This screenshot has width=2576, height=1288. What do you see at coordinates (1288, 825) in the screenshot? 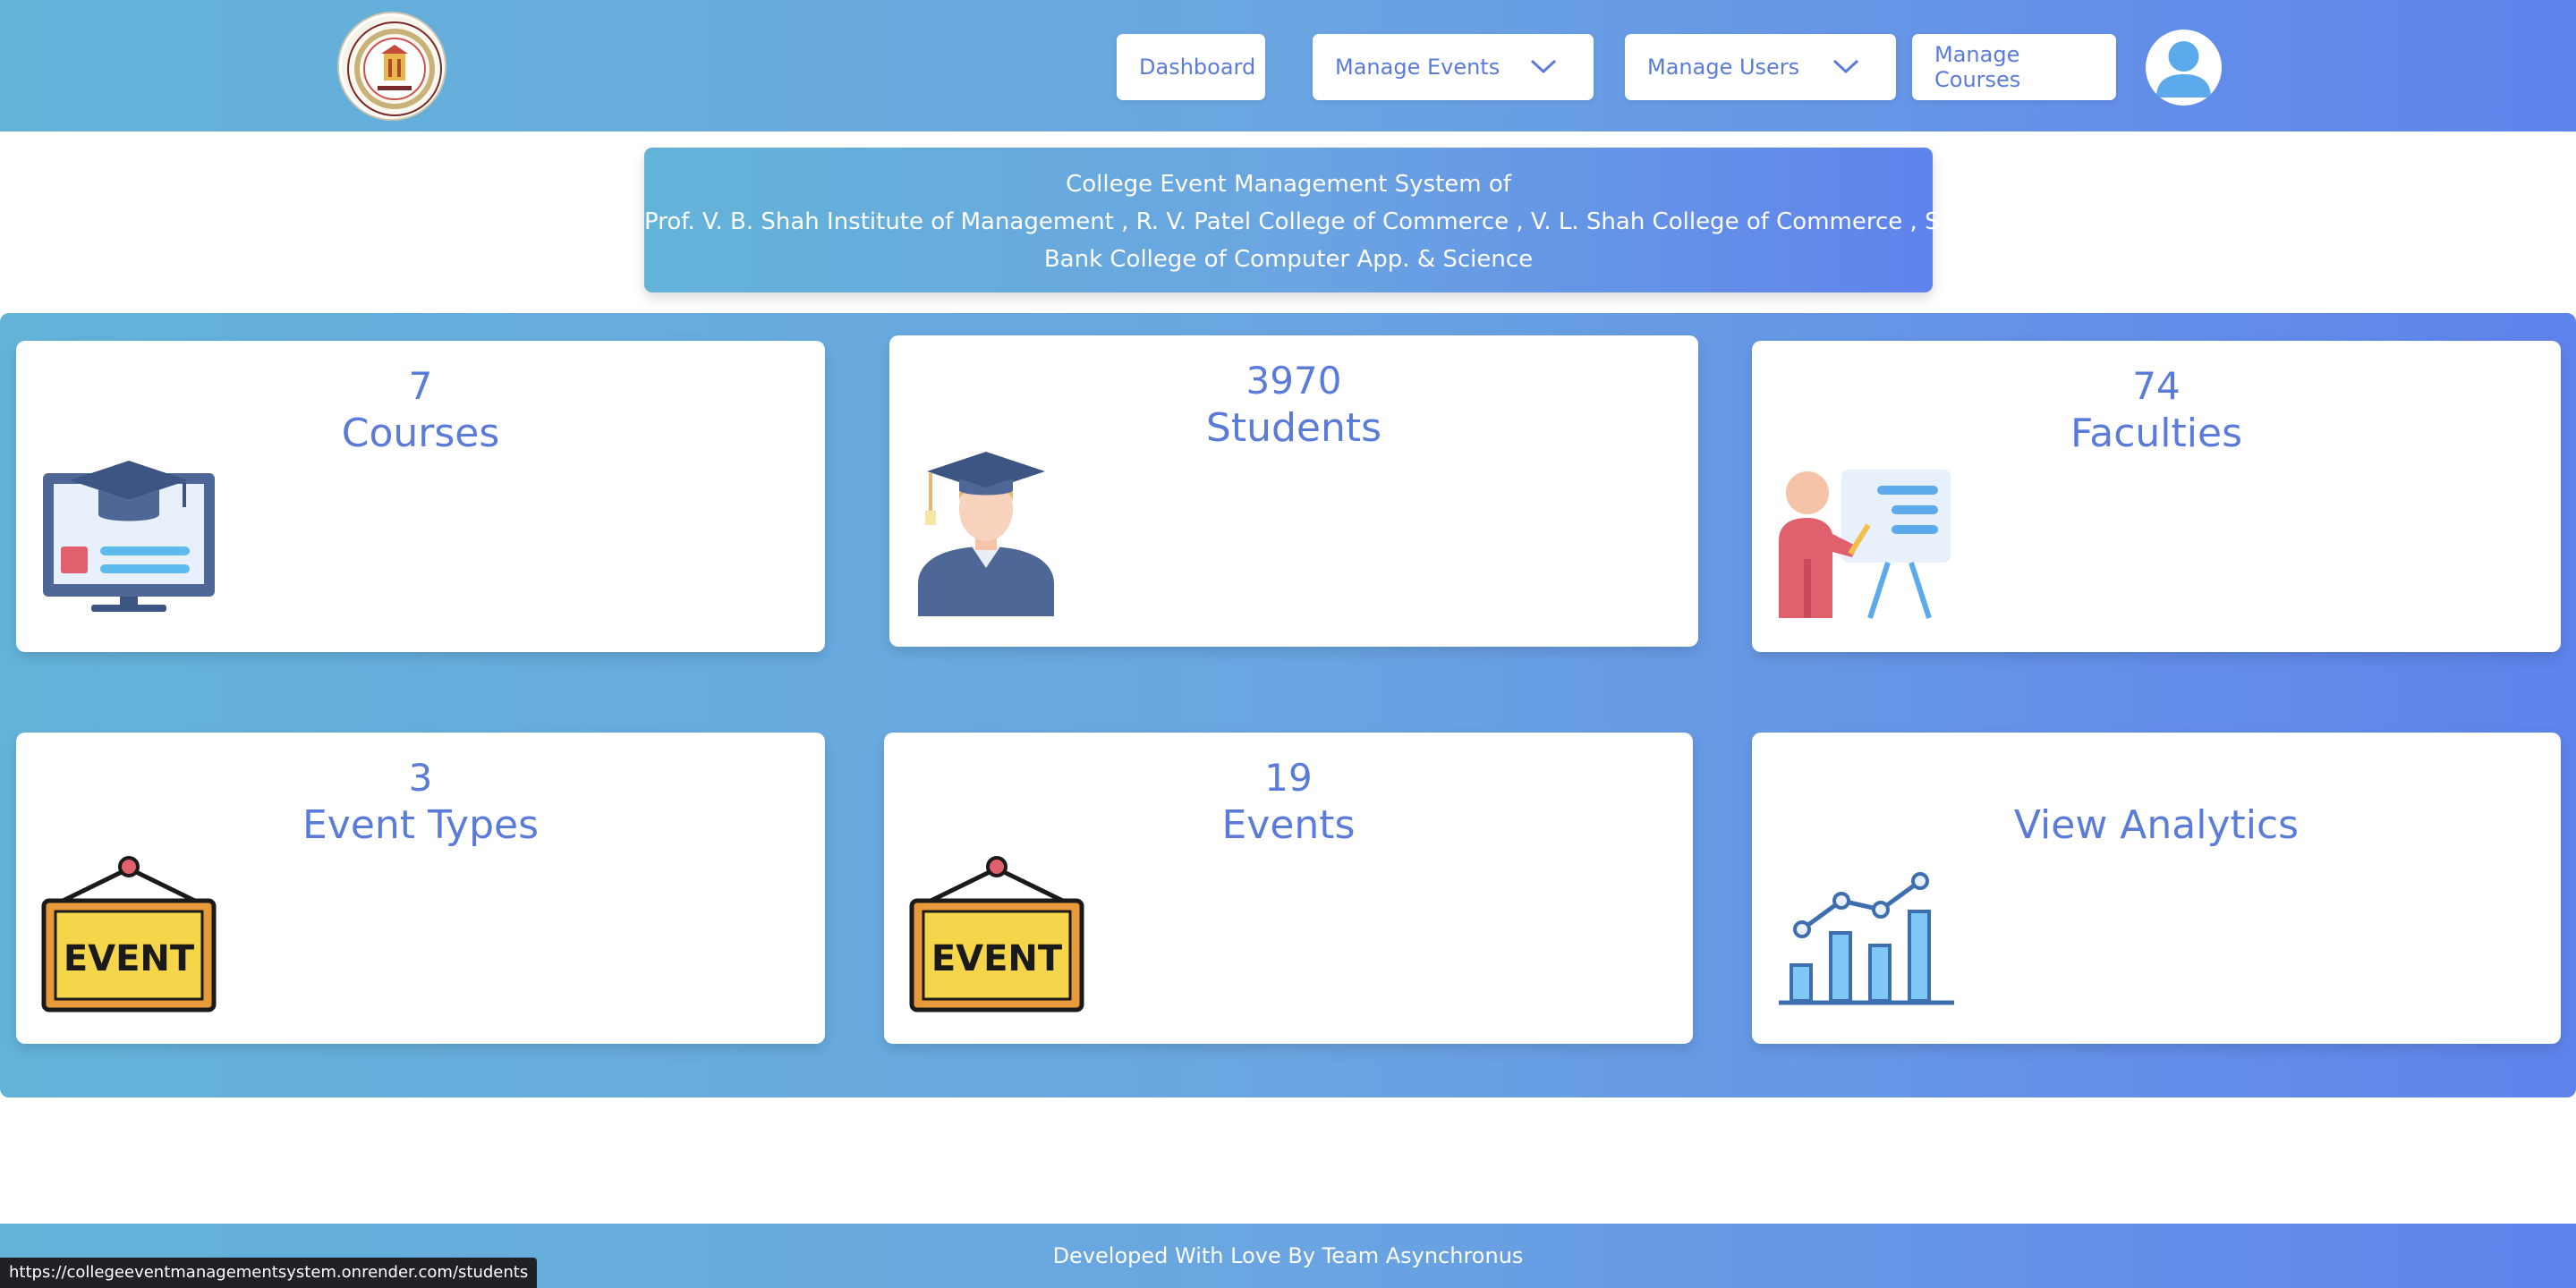
I see `events-label: Events` at bounding box center [1288, 825].